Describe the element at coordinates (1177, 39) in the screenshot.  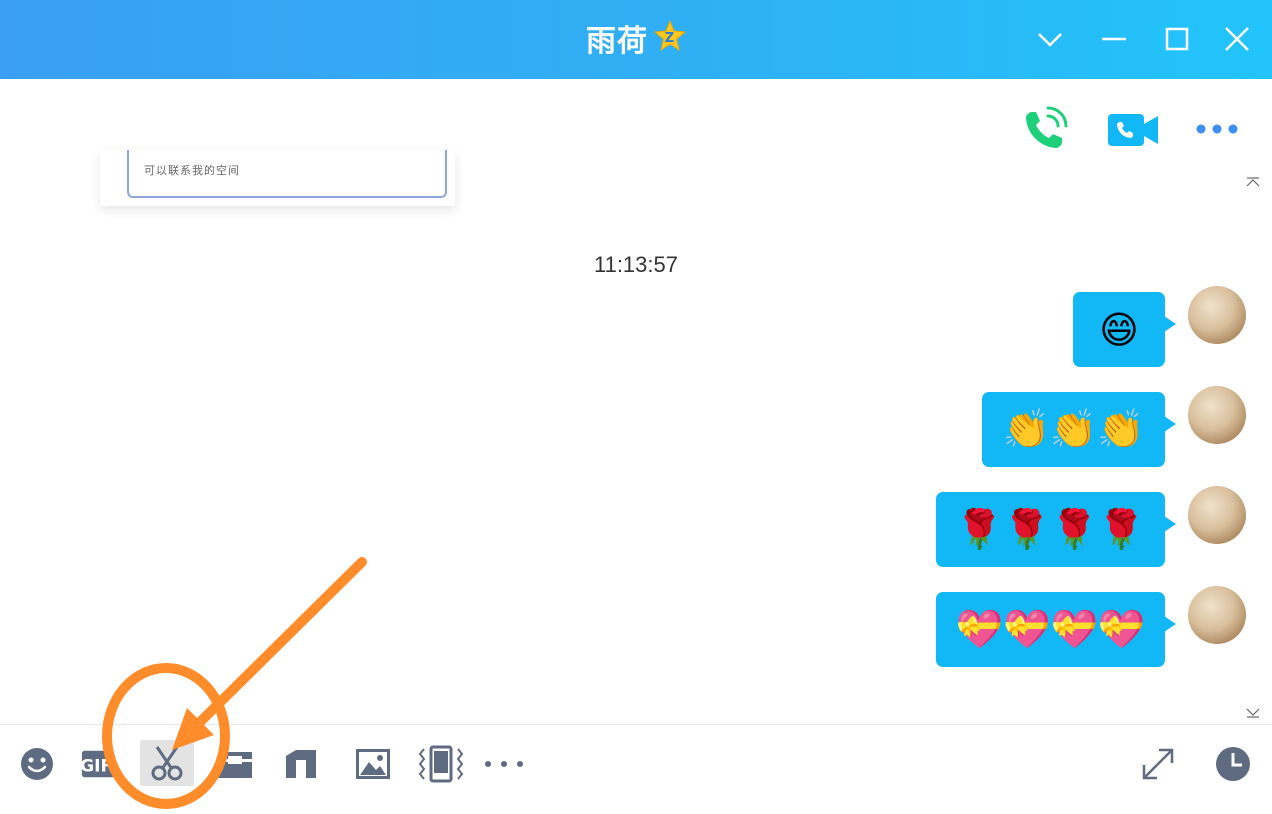
I see `maximize-icon` at that location.